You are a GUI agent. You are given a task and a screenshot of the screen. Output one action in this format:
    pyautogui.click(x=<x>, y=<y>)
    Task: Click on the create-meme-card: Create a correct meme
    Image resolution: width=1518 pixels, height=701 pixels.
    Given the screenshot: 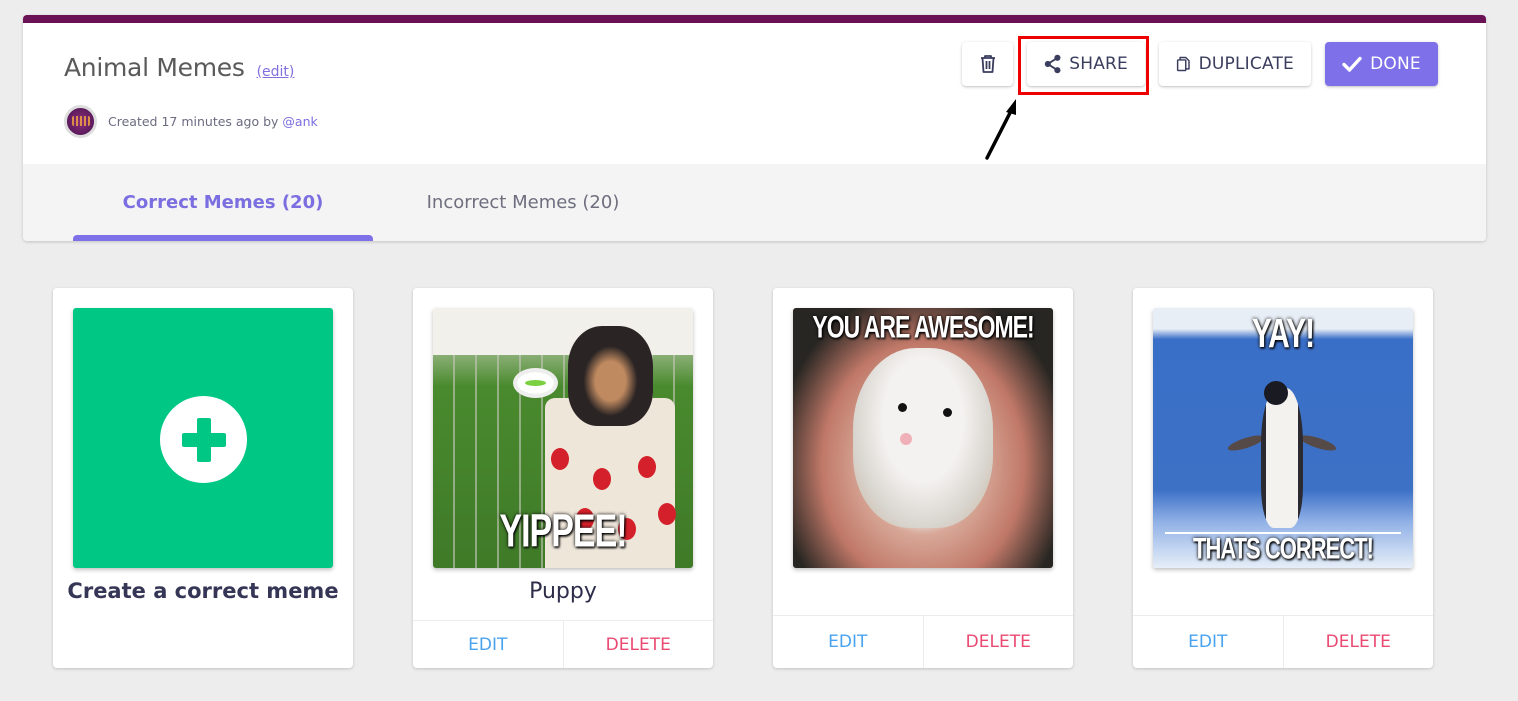 What is the action you would take?
    pyautogui.click(x=203, y=478)
    